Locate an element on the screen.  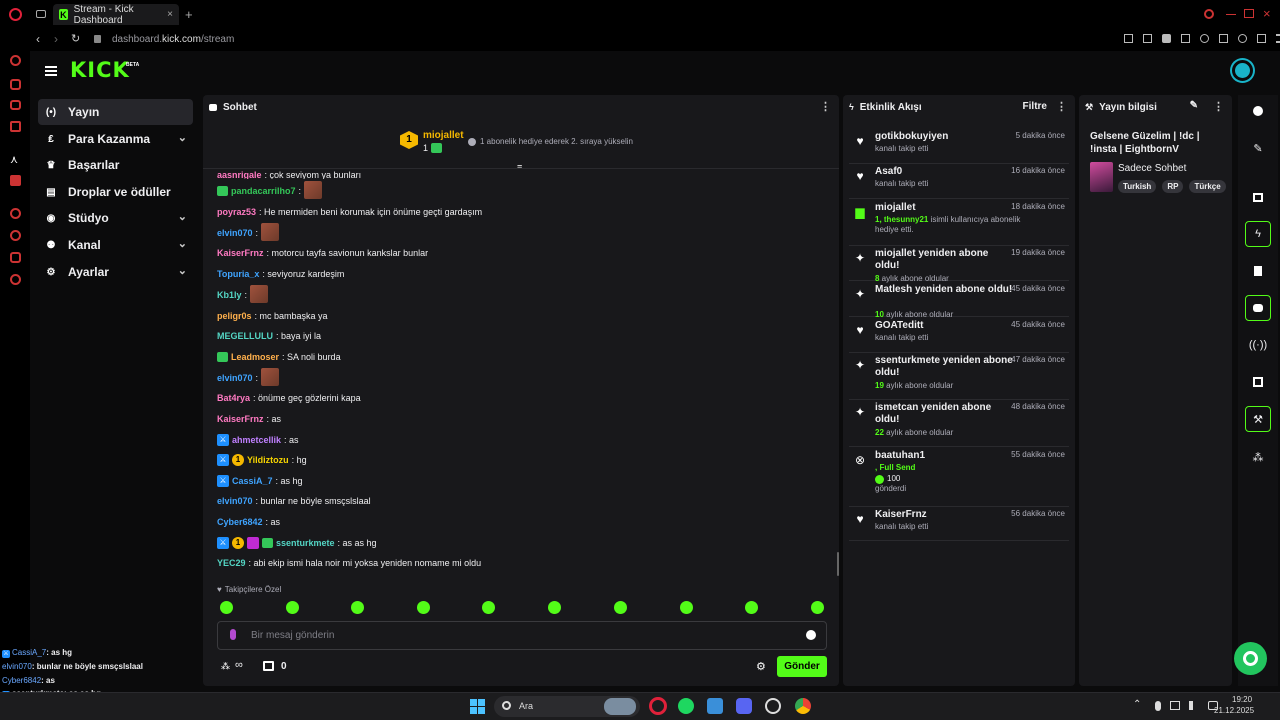
nav-item-4: ◉ Stüdyo ⌄ is located at coordinates (115, 218).